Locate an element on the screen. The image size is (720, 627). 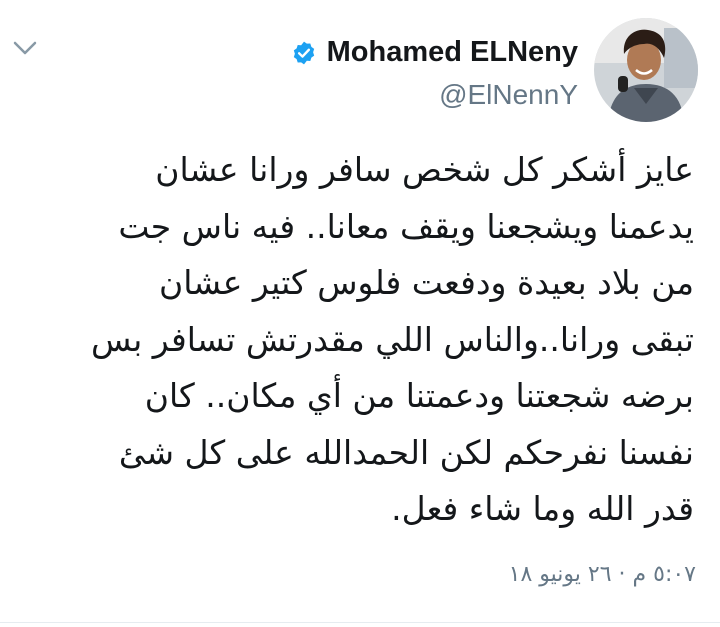
author-handle: @ElNennY is located at coordinates (508, 95).